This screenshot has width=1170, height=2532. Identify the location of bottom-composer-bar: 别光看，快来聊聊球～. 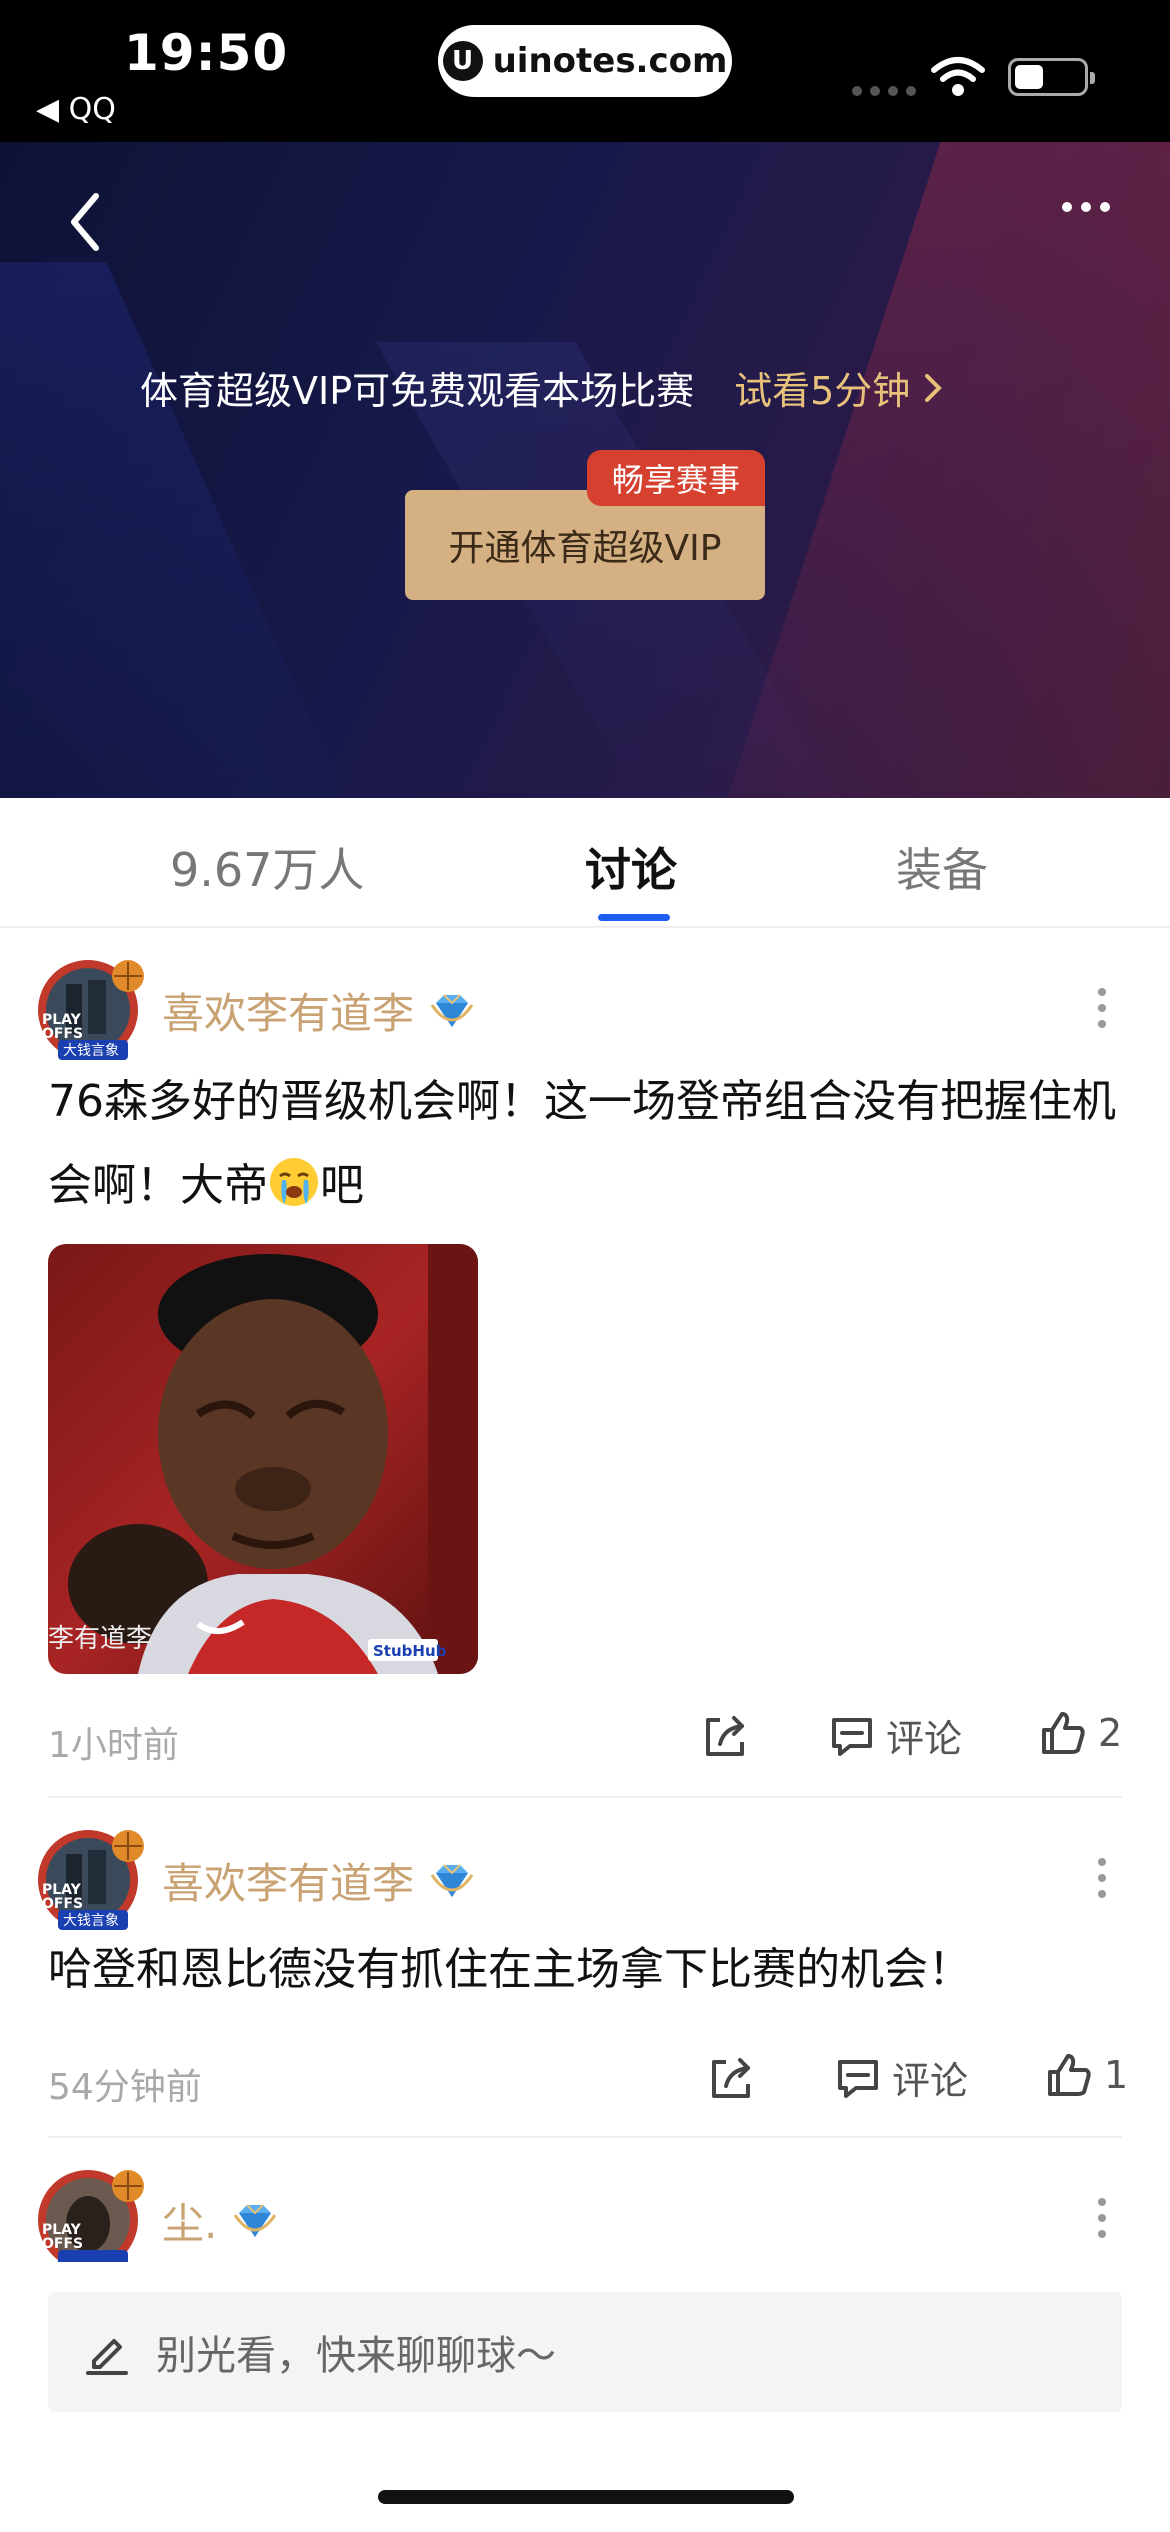
(585, 2397).